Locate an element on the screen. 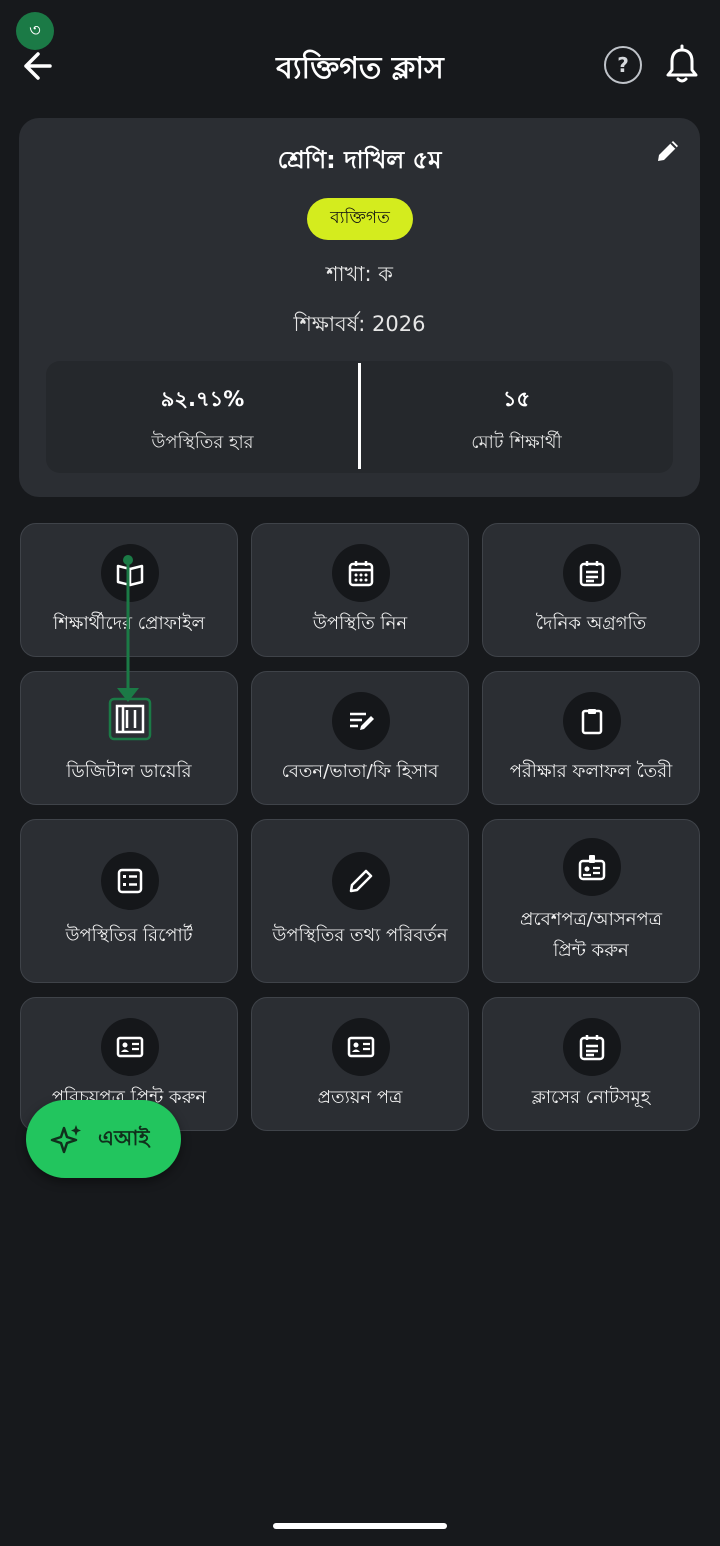 This screenshot has height=1546, width=720. tile-label-line1: প্রবেশপত্র/আসনপত্র is located at coordinates (591, 919).